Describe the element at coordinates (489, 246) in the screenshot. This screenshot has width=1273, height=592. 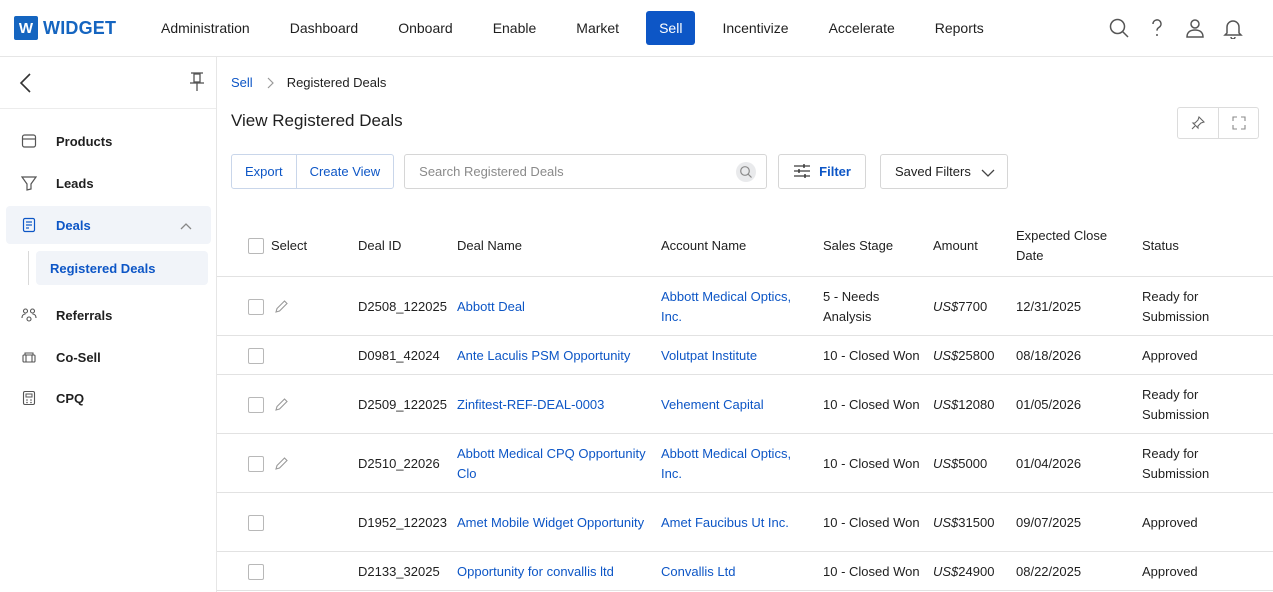
I see `header-deal-name: Deal Name` at that location.